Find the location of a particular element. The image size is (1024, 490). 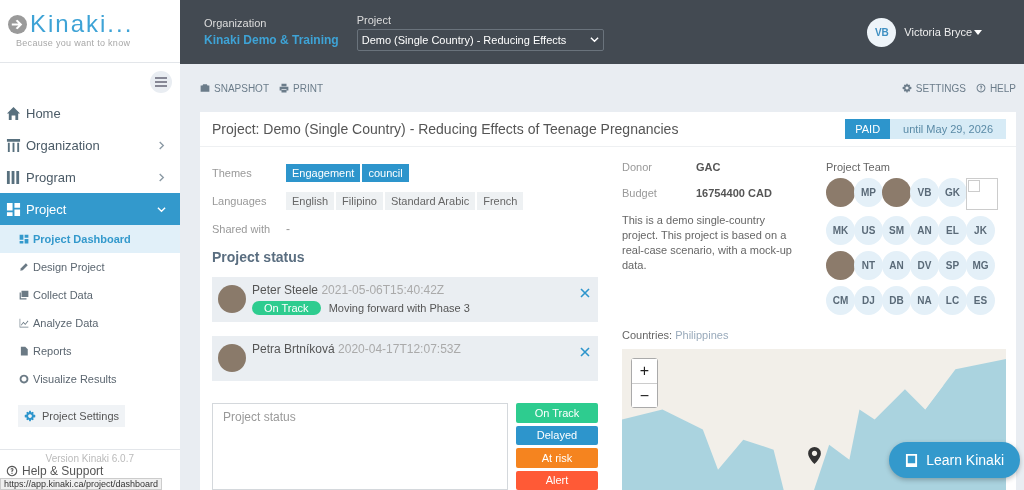

member-avatar: DJ is located at coordinates (868, 300).